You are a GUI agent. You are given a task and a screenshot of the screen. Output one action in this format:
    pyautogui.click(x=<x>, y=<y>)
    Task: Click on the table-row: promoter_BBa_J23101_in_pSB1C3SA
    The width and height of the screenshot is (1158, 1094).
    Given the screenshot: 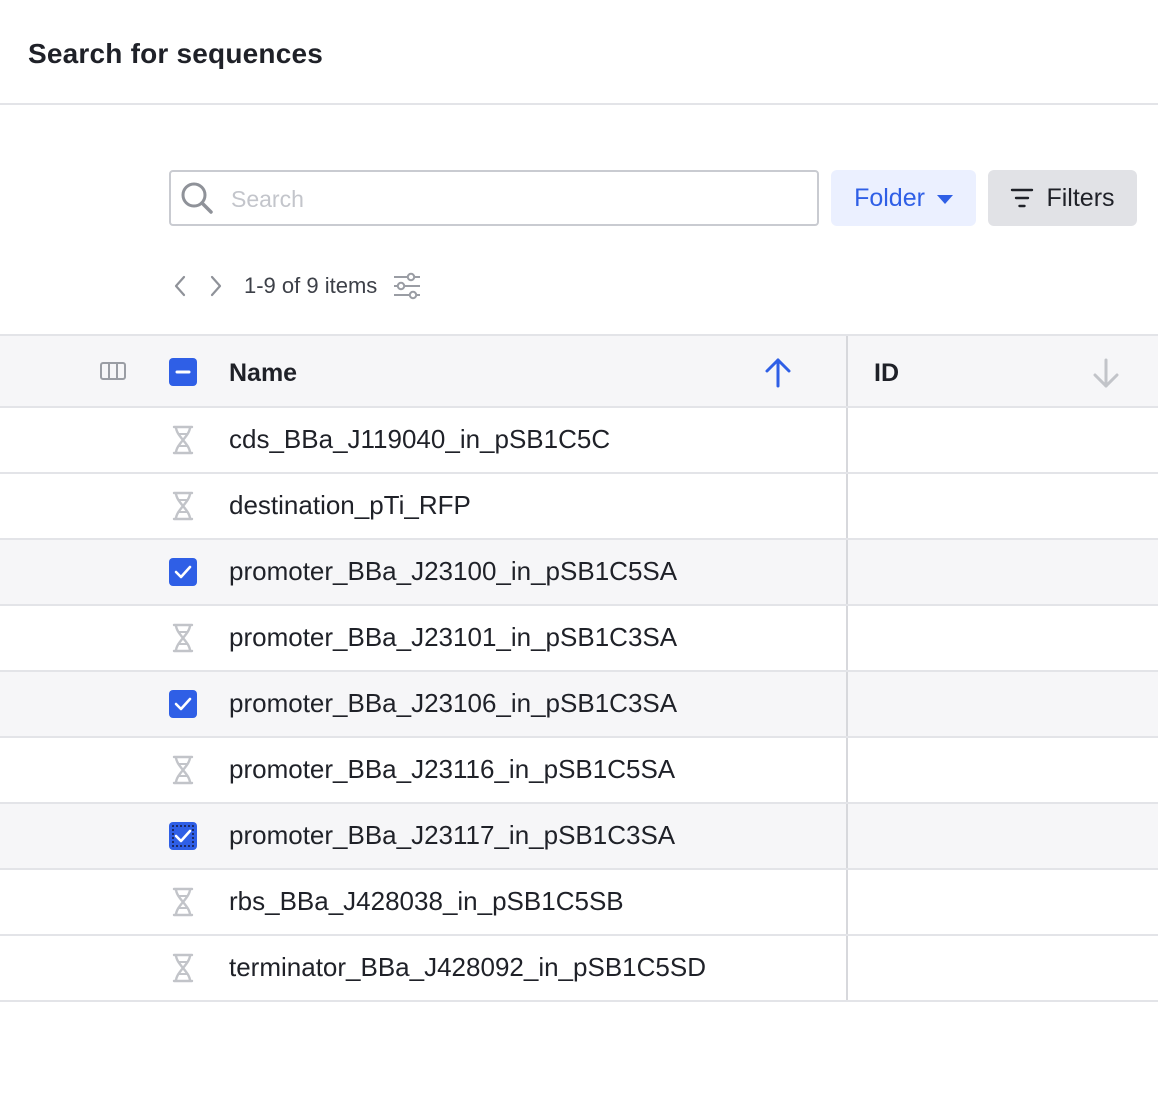 What is the action you would take?
    pyautogui.click(x=579, y=639)
    